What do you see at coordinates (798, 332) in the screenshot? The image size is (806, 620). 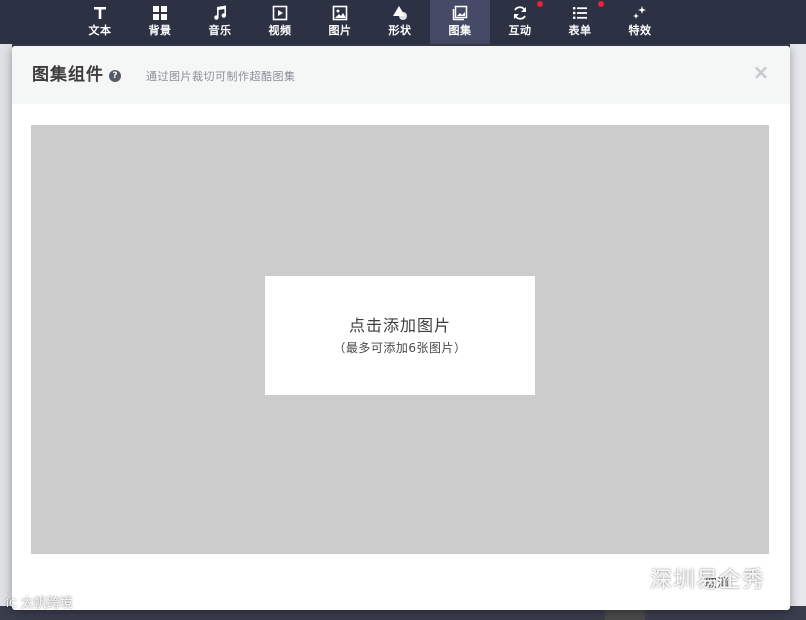 I see `background-right-edge` at bounding box center [798, 332].